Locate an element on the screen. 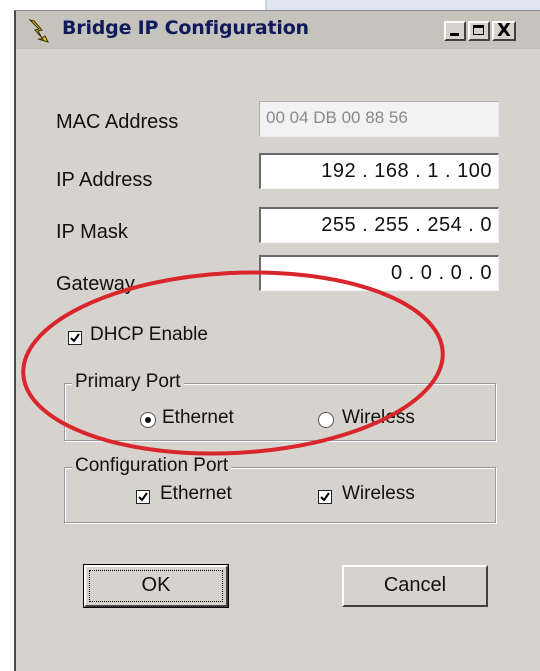 The width and height of the screenshot is (540, 671). mac-address-field: 00 04 DB 00 88 56 is located at coordinates (379, 119).